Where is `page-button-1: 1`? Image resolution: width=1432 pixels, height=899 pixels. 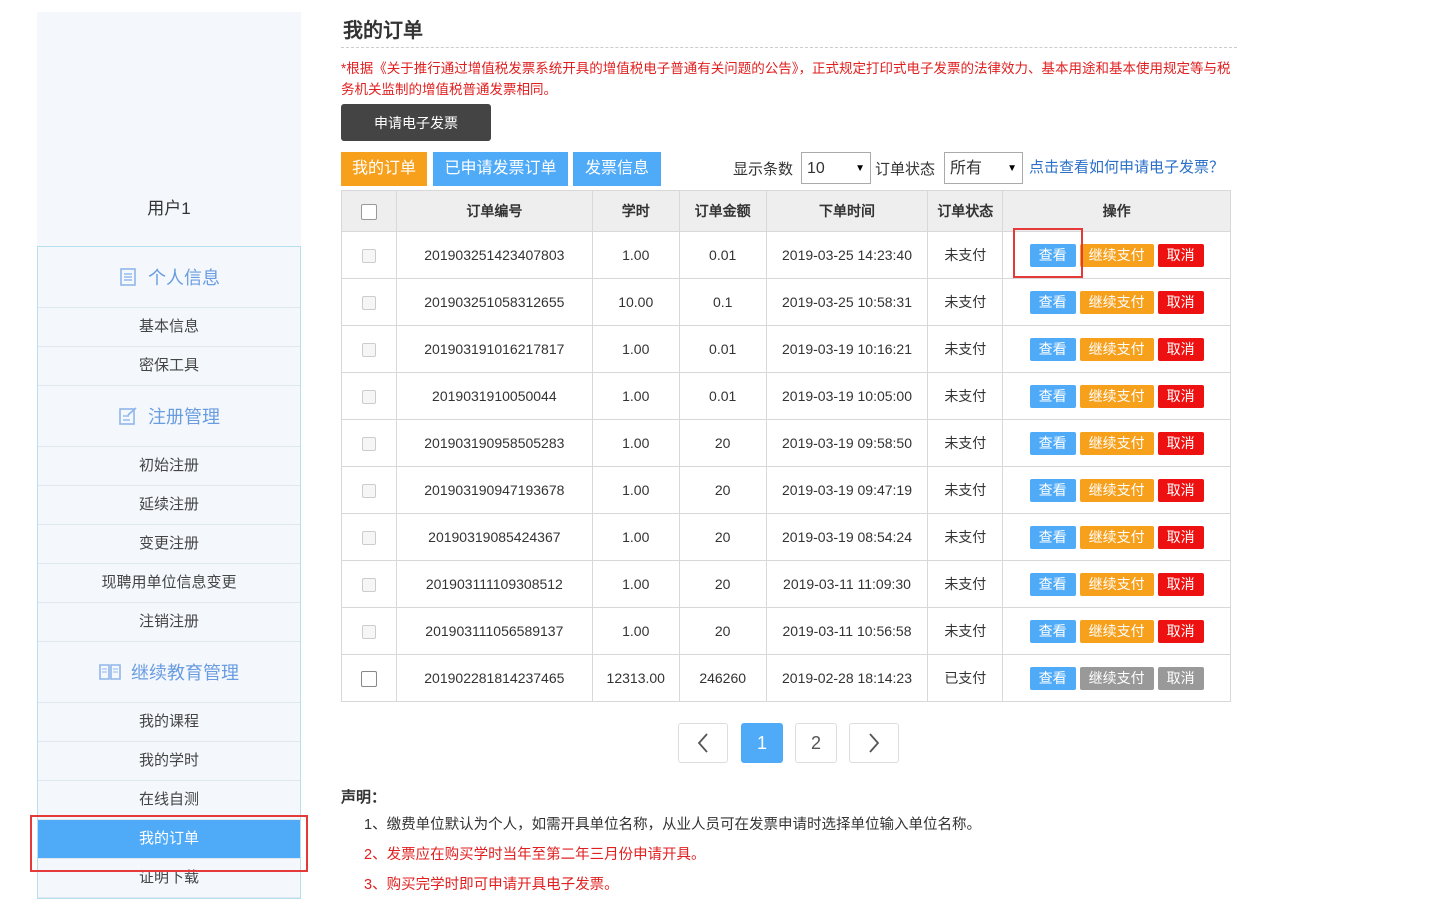 page-button-1: 1 is located at coordinates (762, 743).